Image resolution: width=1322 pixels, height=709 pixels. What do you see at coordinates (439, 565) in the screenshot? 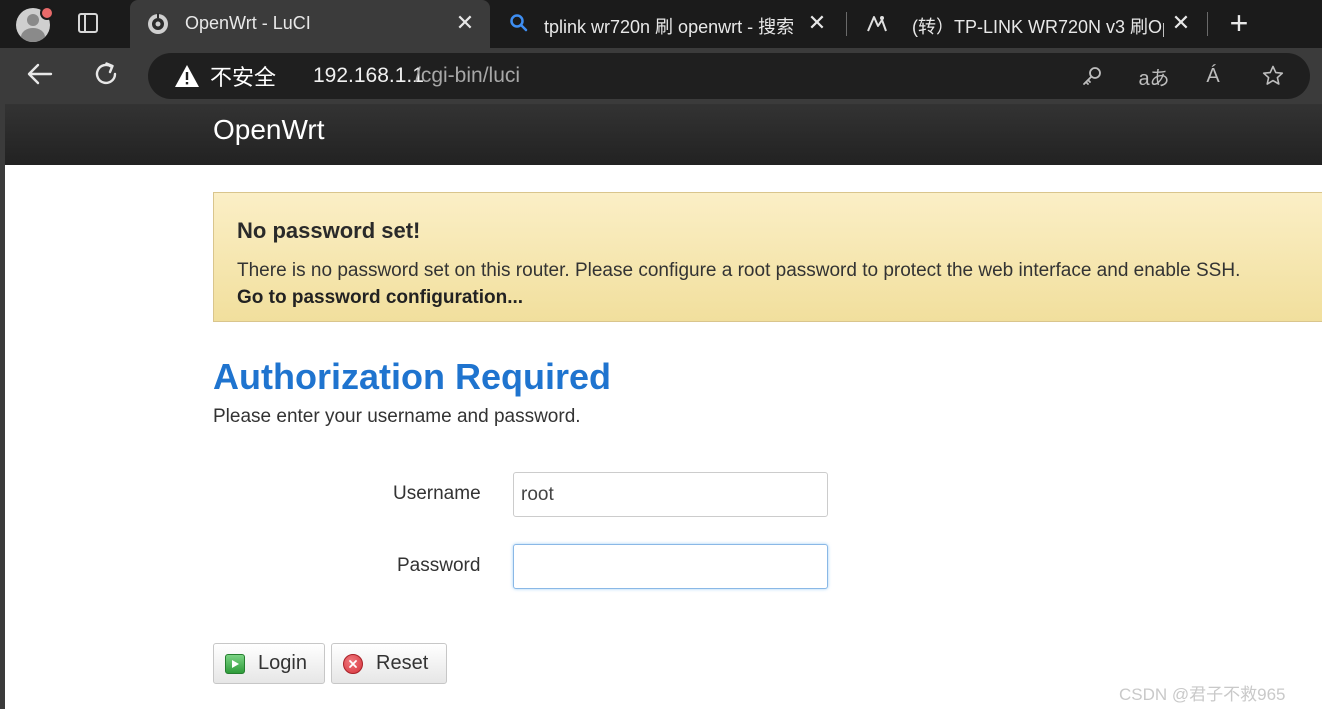
I see `password-label: Password` at bounding box center [439, 565].